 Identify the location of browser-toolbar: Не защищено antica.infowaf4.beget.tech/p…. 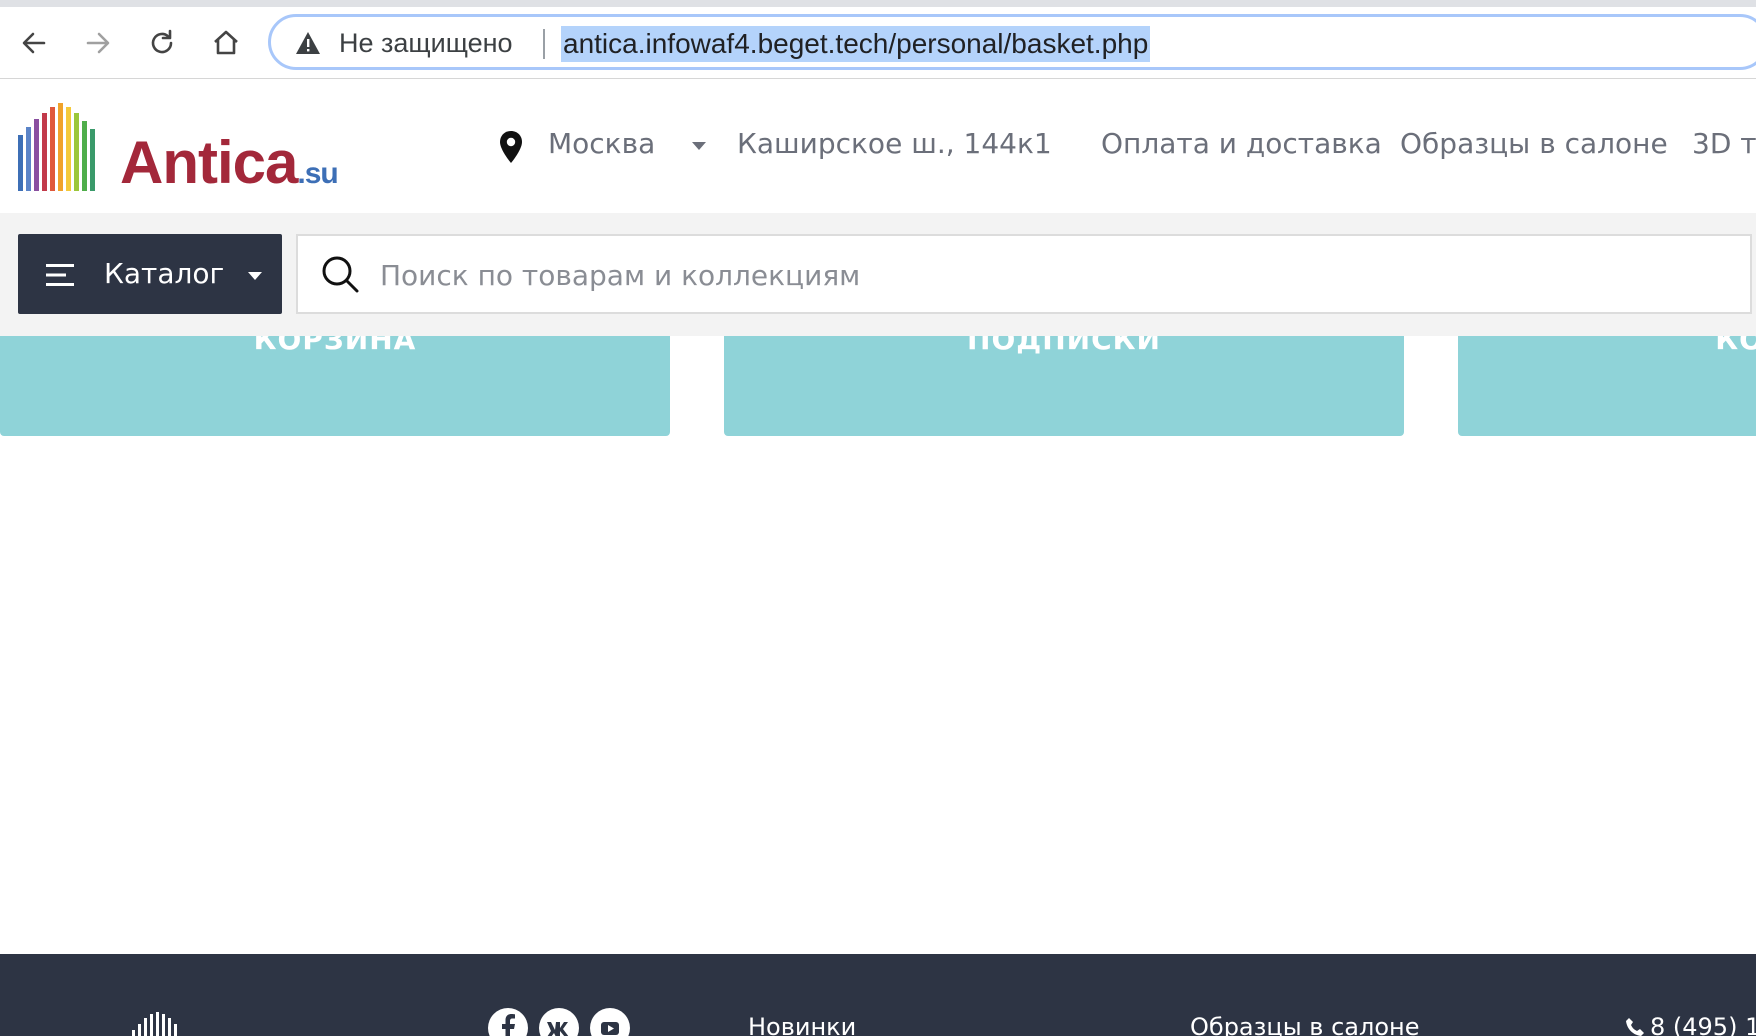
(878, 39).